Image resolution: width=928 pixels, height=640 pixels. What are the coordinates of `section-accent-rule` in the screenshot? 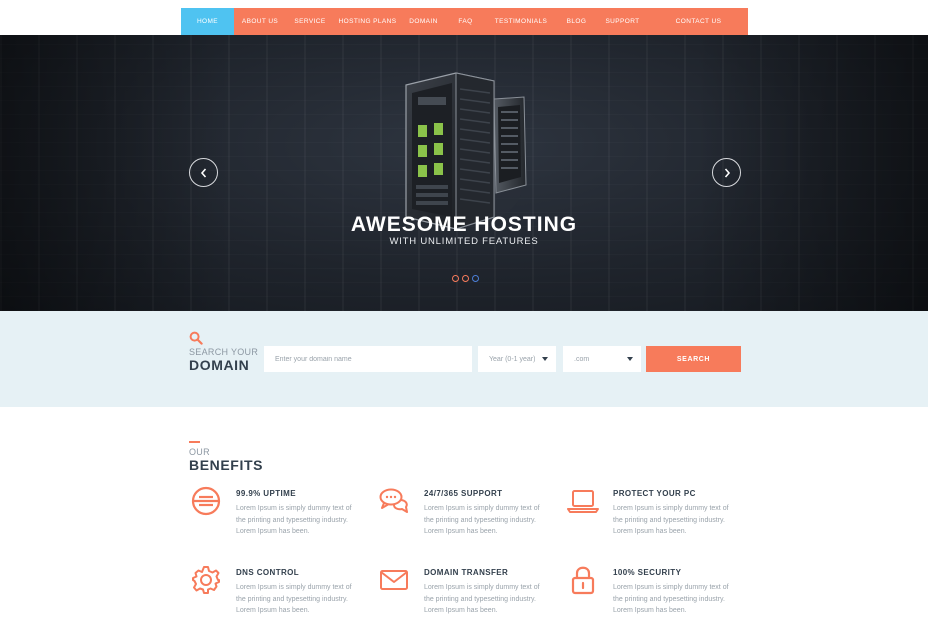 It's located at (194, 442).